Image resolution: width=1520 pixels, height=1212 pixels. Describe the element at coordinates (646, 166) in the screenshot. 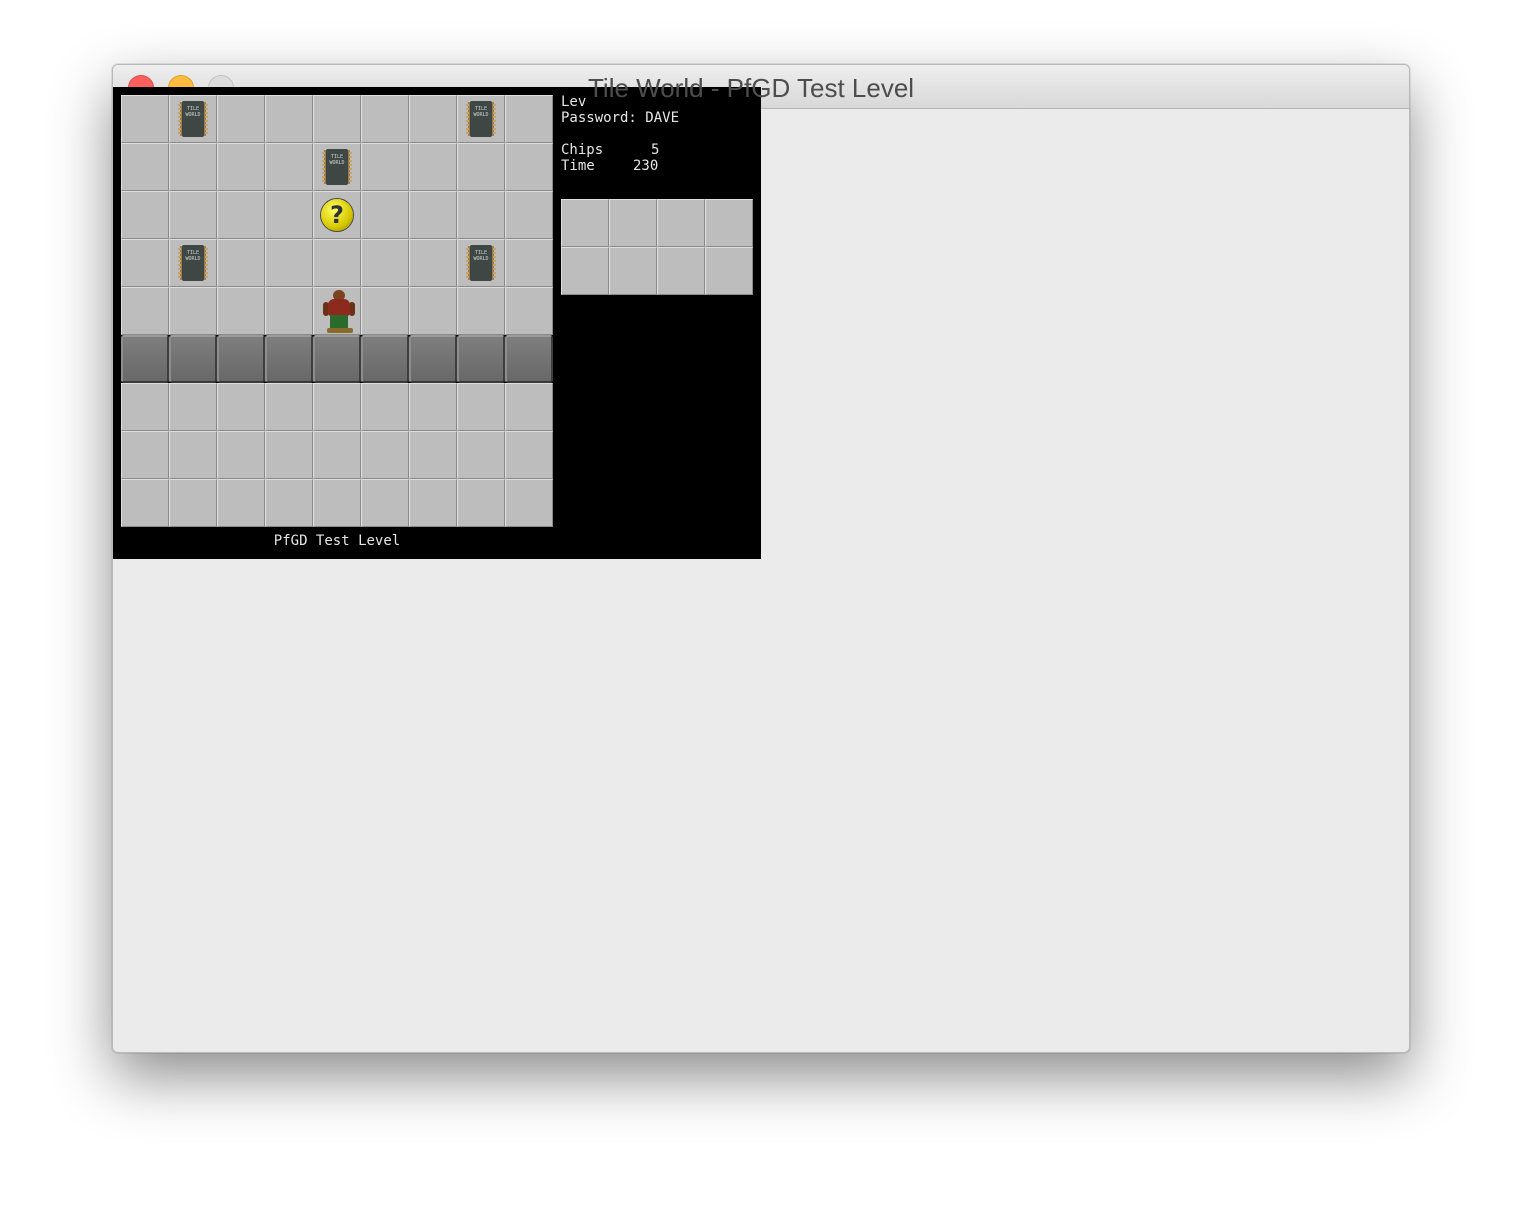

I see `time-value: 230` at that location.